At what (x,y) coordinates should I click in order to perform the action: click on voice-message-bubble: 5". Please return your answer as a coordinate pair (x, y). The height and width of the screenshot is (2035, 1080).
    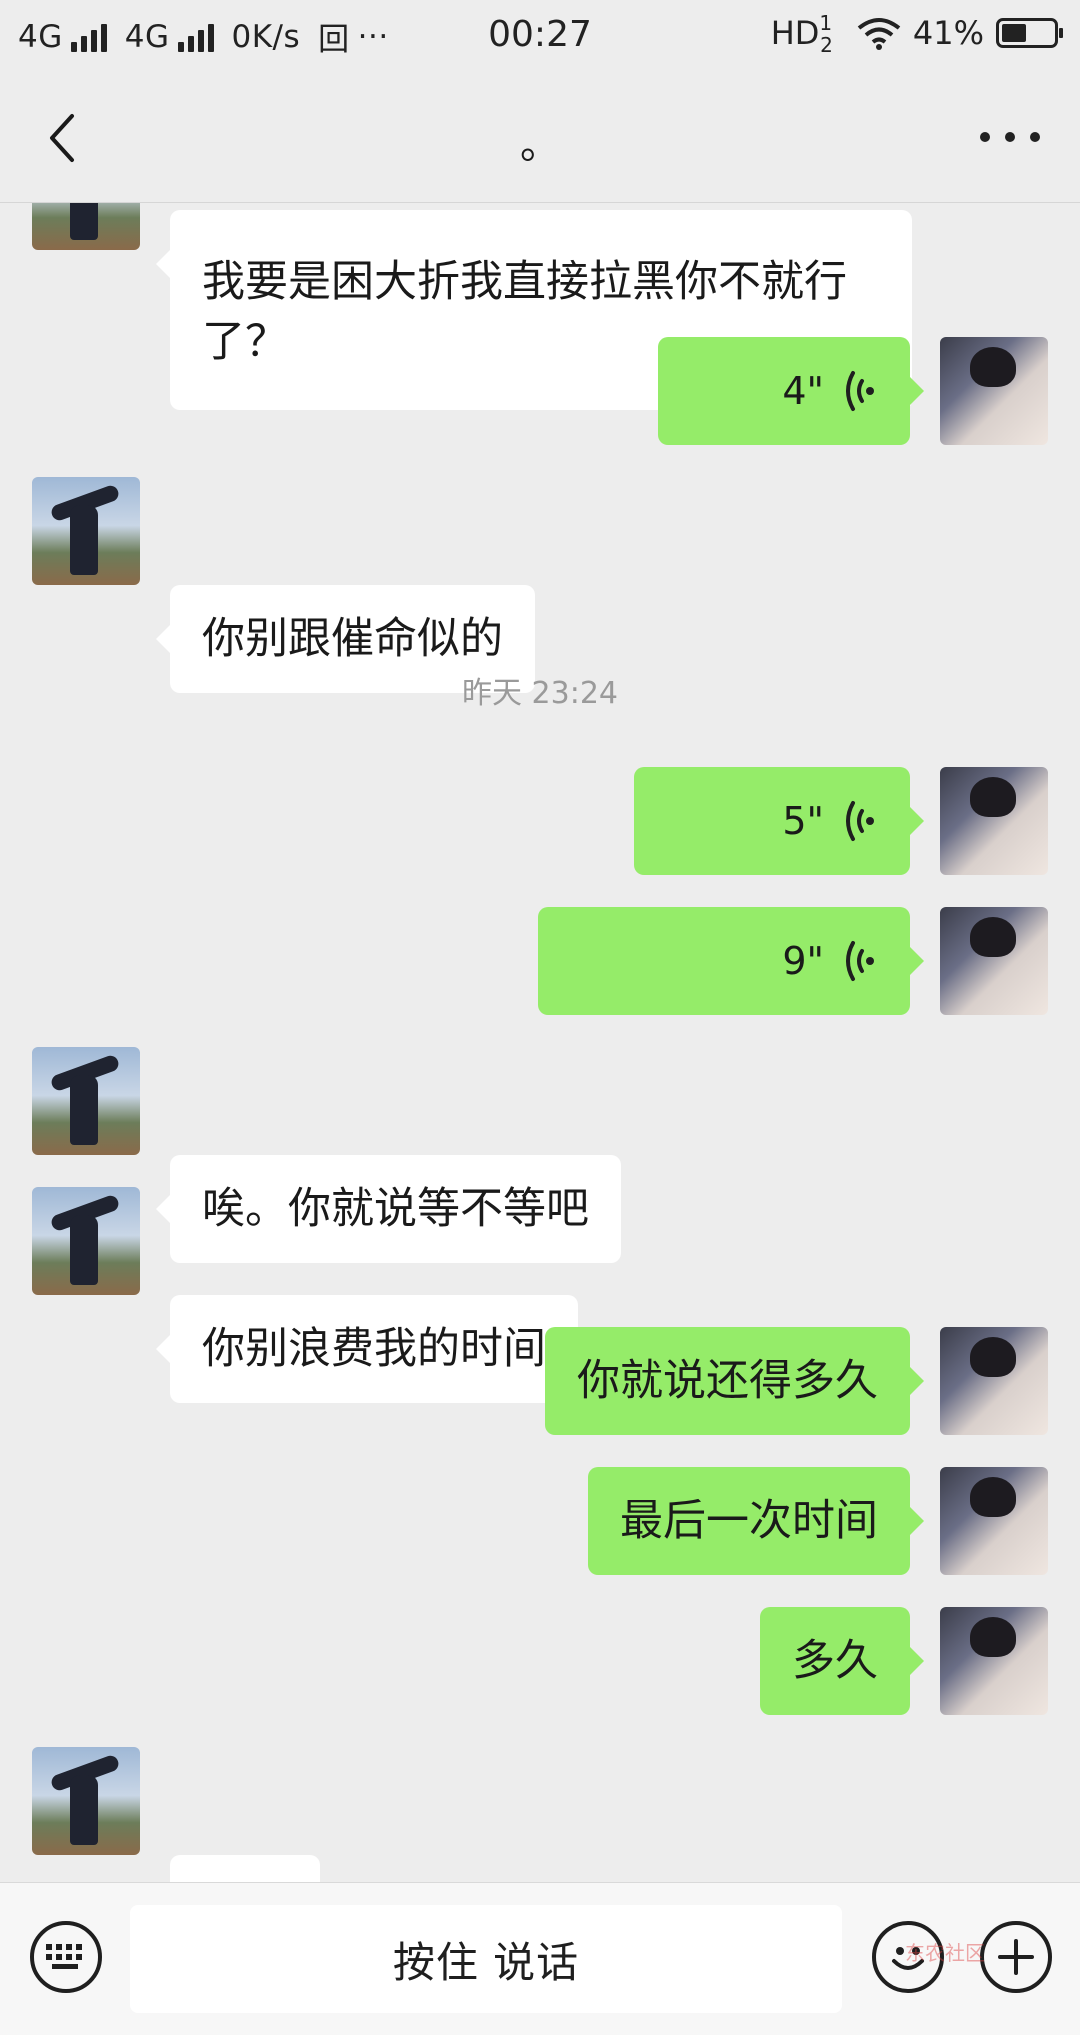
    Looking at the image, I should click on (779, 821).